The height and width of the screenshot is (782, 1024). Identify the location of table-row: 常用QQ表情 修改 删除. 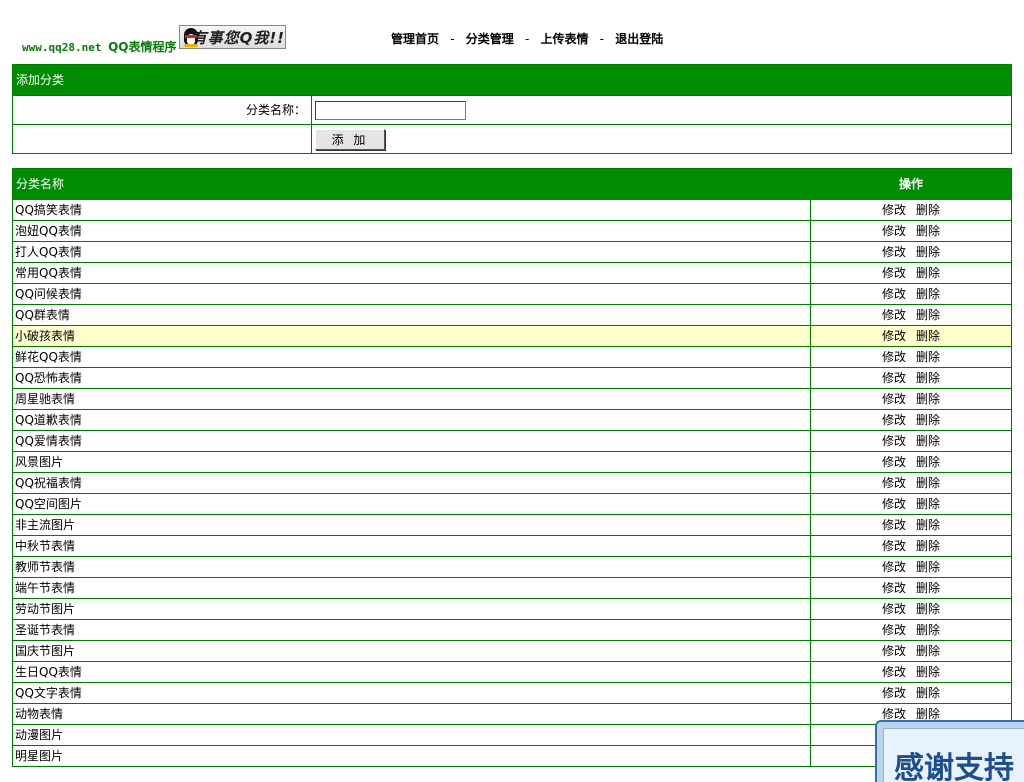
(512, 273).